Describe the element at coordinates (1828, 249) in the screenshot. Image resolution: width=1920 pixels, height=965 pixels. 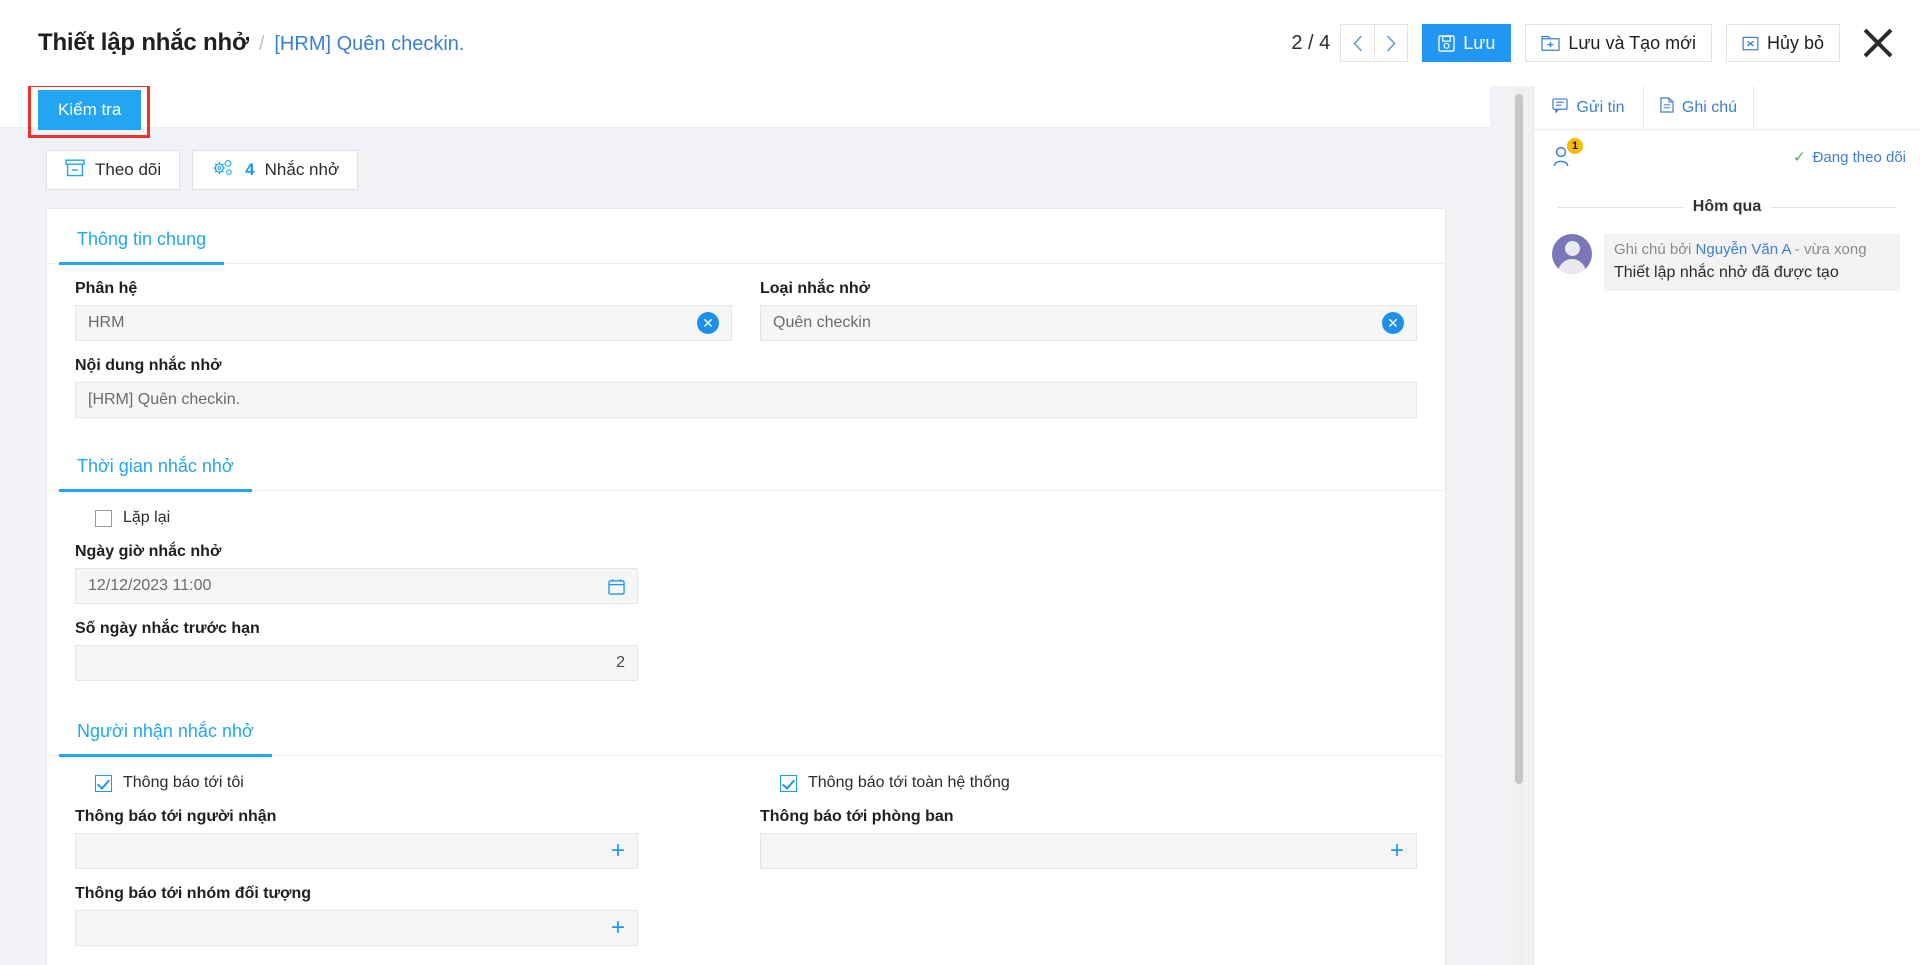
I see `note-time: - vừa xong` at that location.